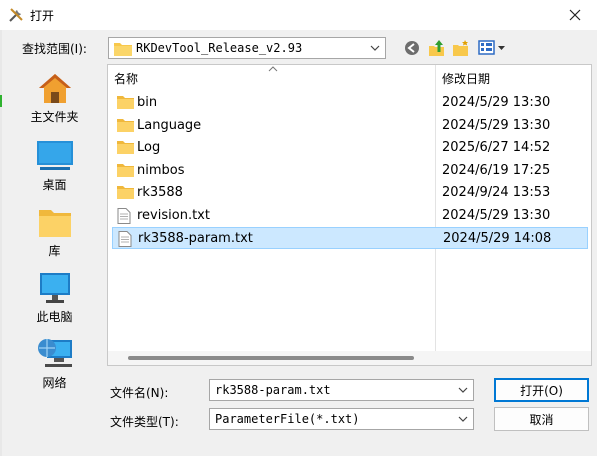 This screenshot has width=597, height=456. I want to click on column-date-label: 修改日期, so click(466, 78).